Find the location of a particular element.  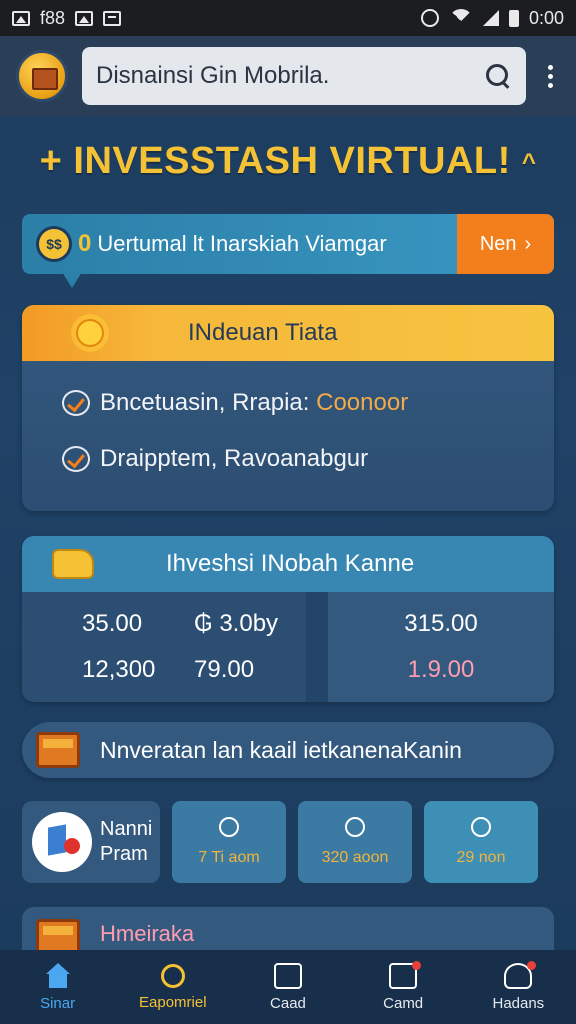

promo-banner: $$ 0 Uertumal lt Inarskiah Viamgar Nen › is located at coordinates (288, 244).